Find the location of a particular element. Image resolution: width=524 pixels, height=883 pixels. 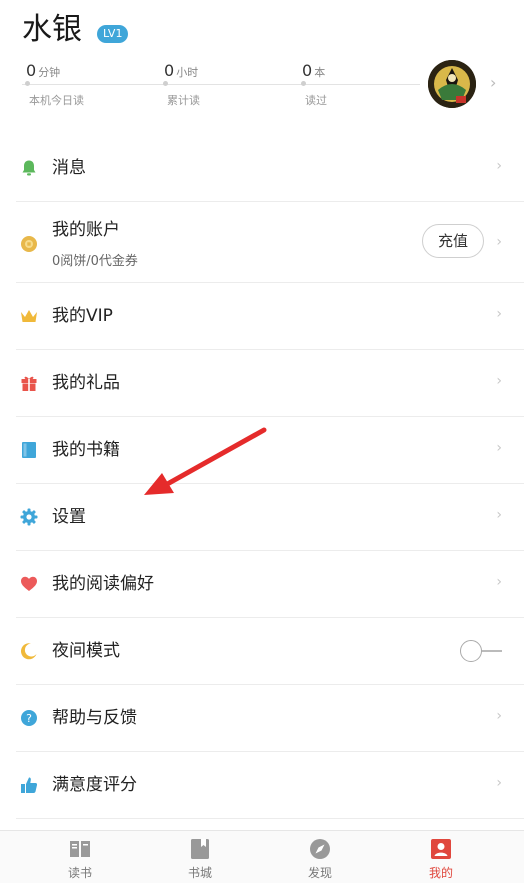

tab-mine: 我的 is located at coordinates (441, 859).